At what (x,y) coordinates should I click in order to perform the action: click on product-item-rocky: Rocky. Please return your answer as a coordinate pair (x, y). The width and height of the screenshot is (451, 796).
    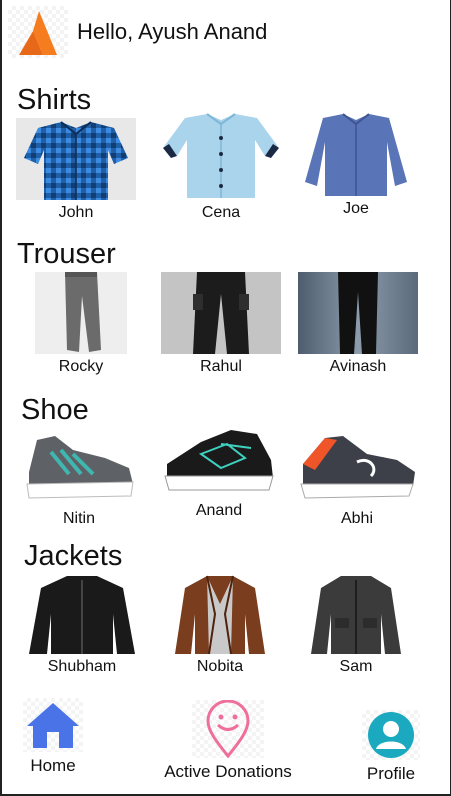
    Looking at the image, I should click on (81, 324).